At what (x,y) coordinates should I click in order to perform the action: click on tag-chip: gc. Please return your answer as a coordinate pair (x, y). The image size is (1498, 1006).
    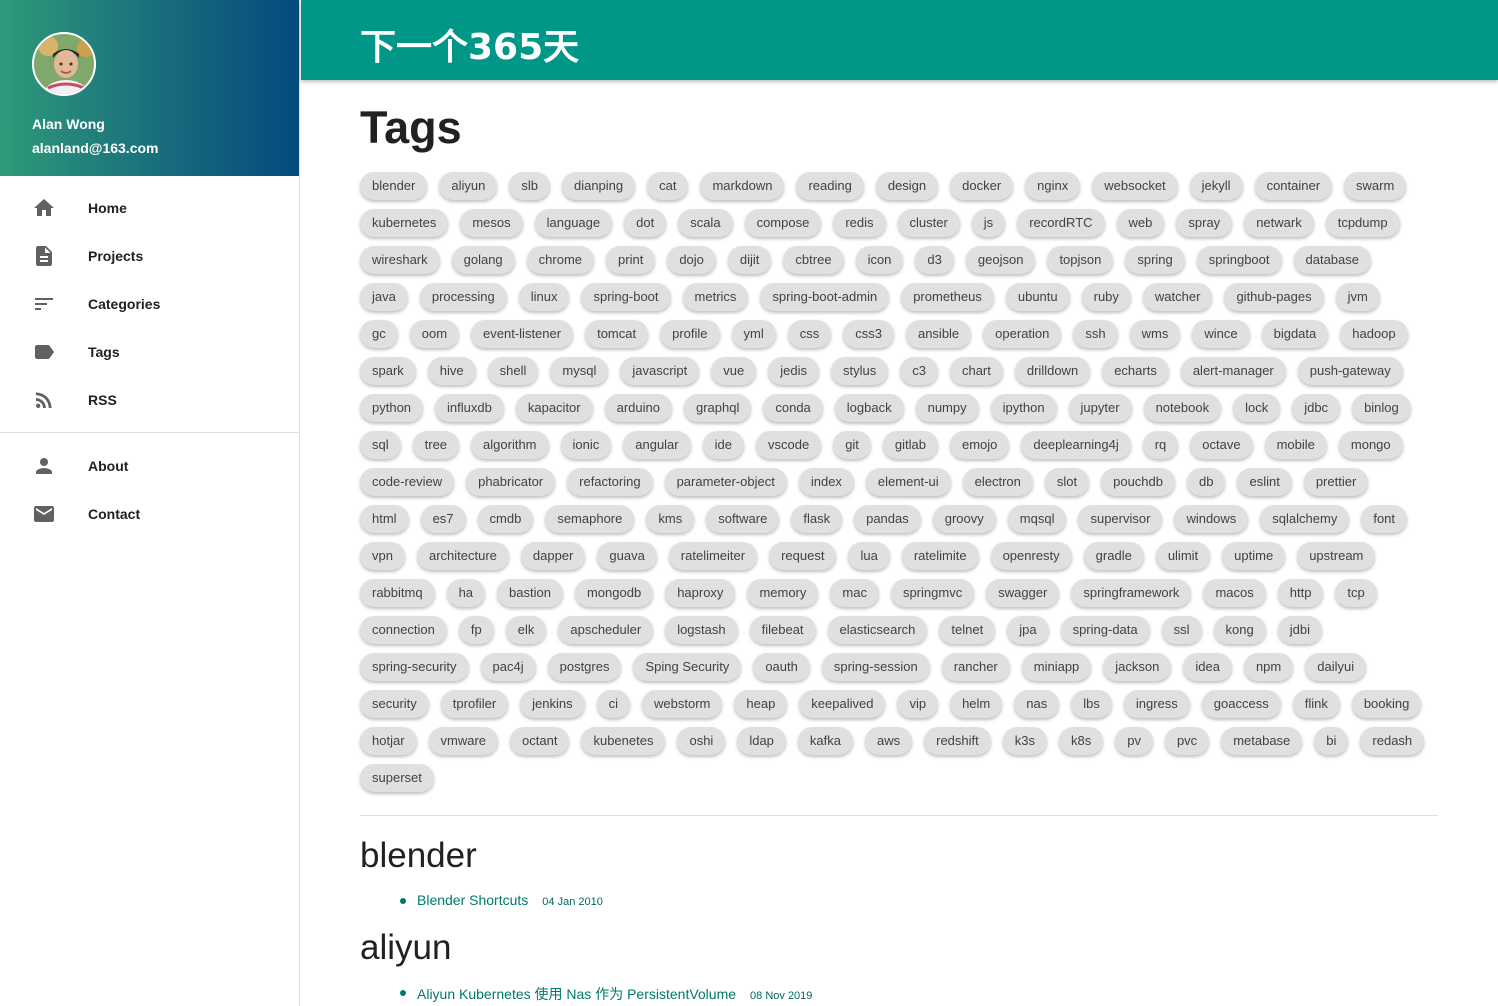
    Looking at the image, I should click on (379, 334).